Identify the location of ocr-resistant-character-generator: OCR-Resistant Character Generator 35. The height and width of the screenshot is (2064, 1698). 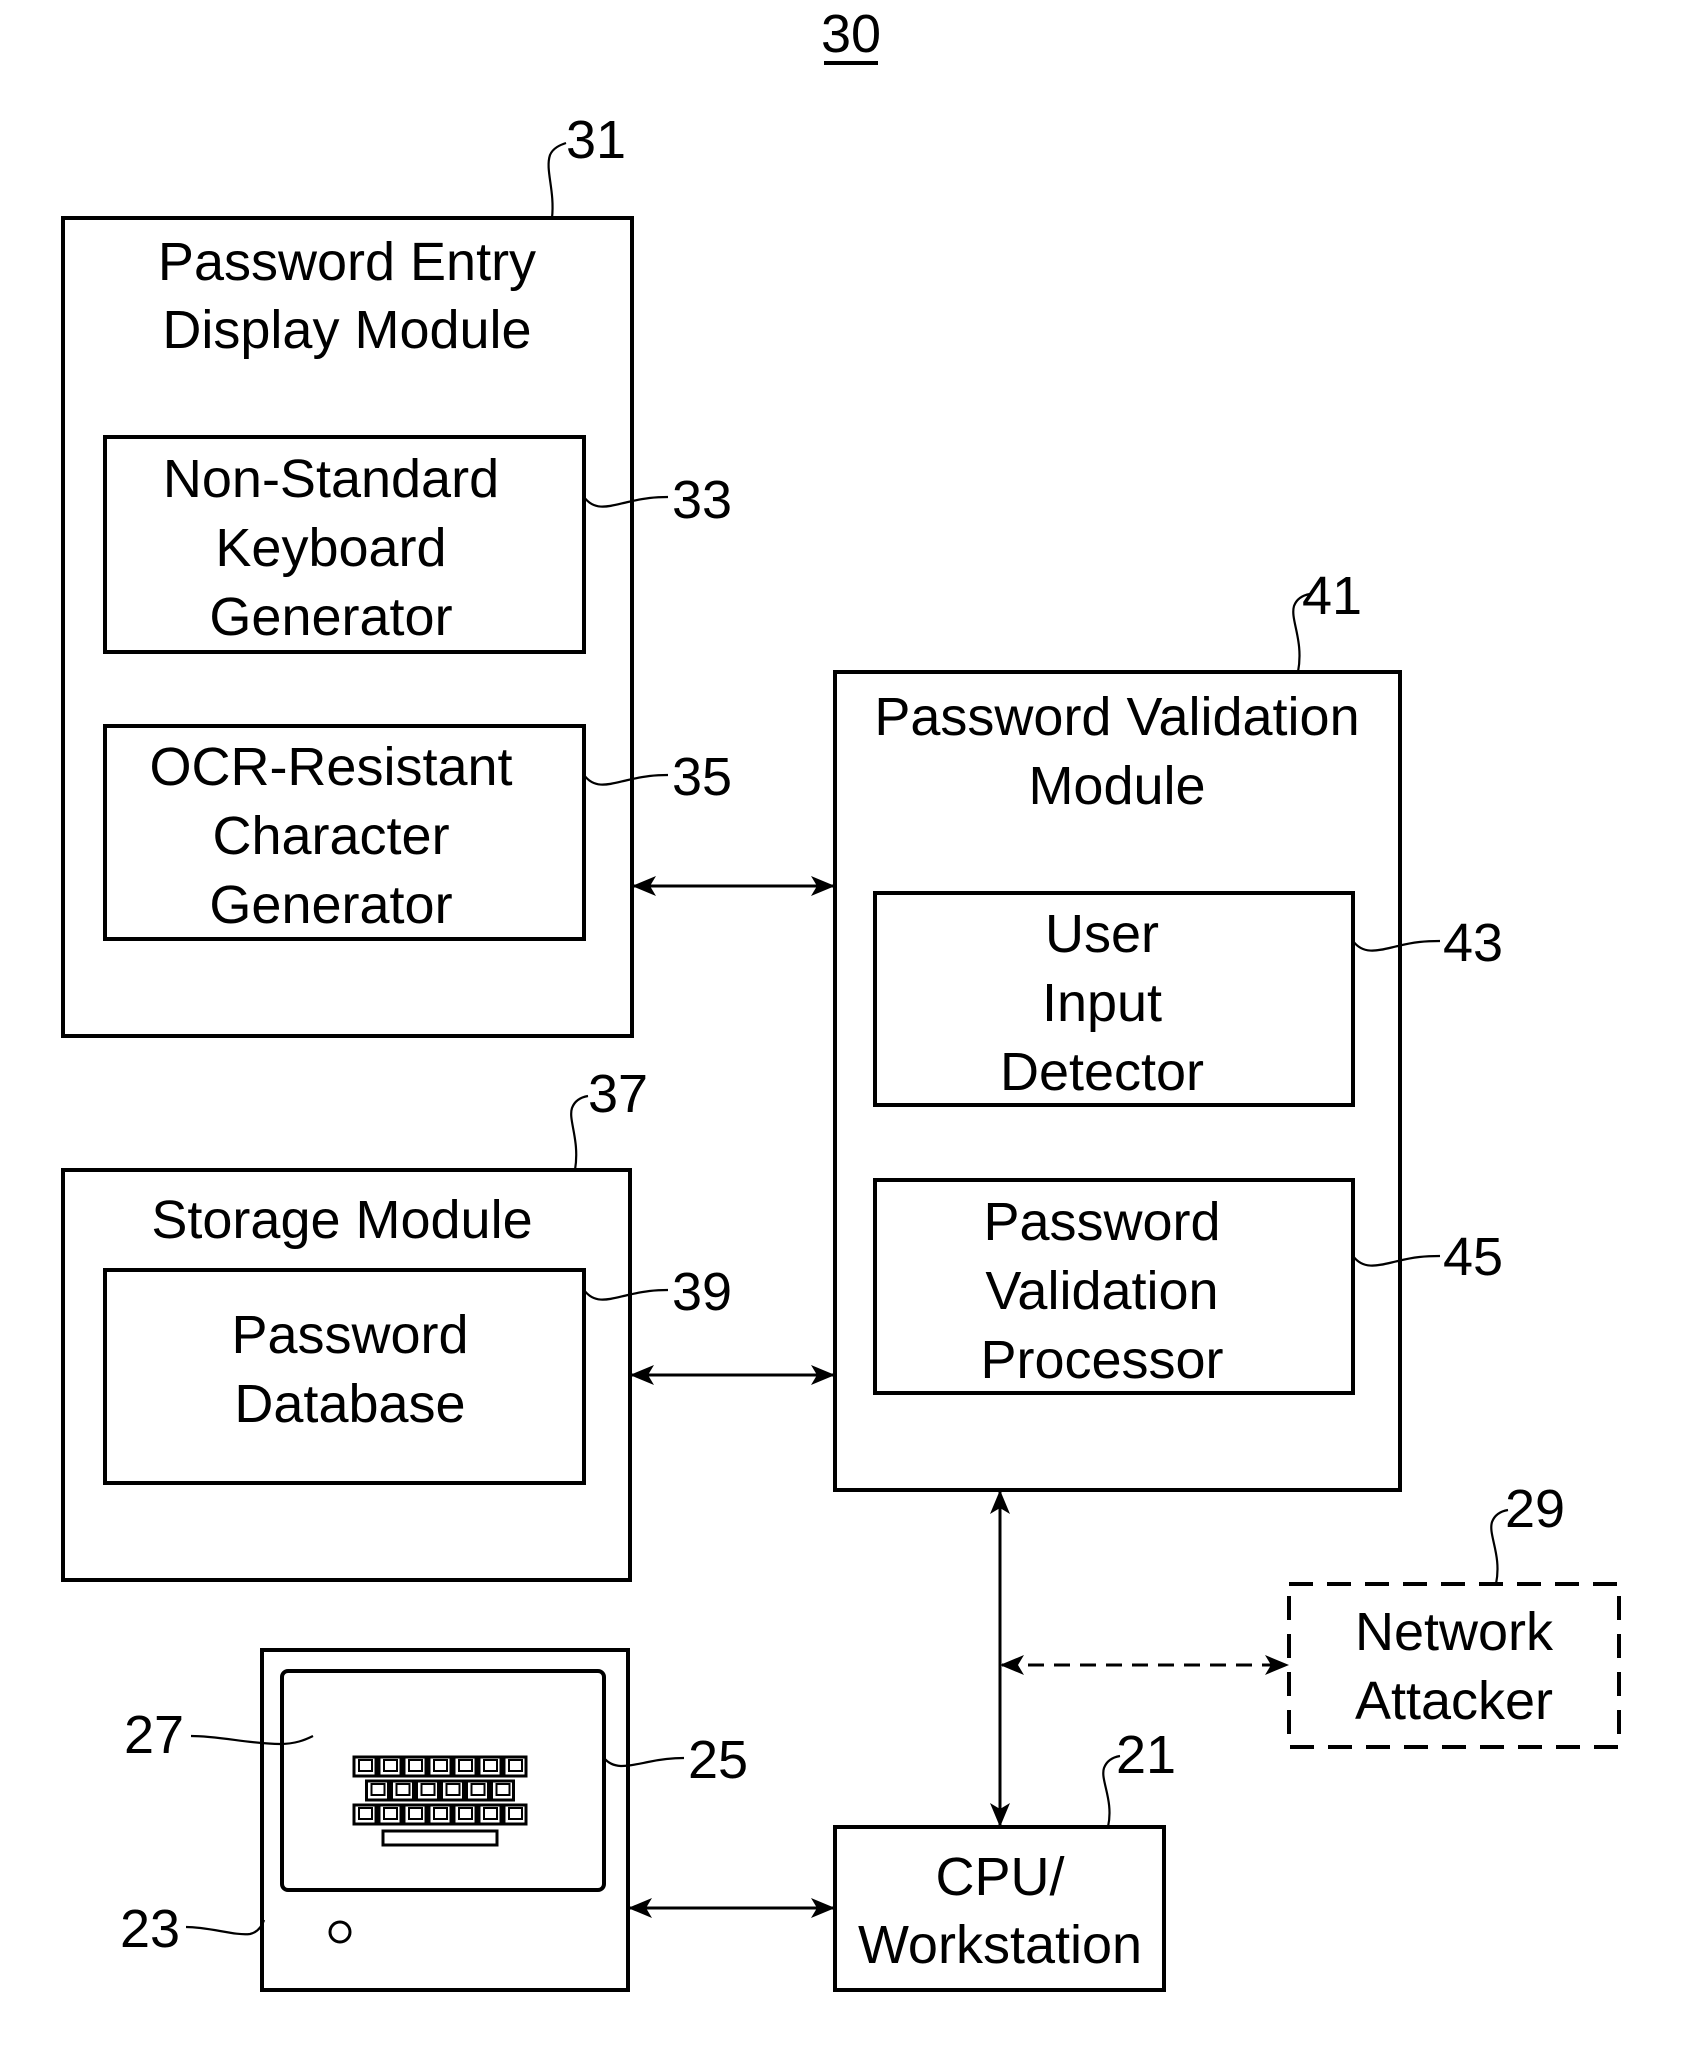
(417, 832).